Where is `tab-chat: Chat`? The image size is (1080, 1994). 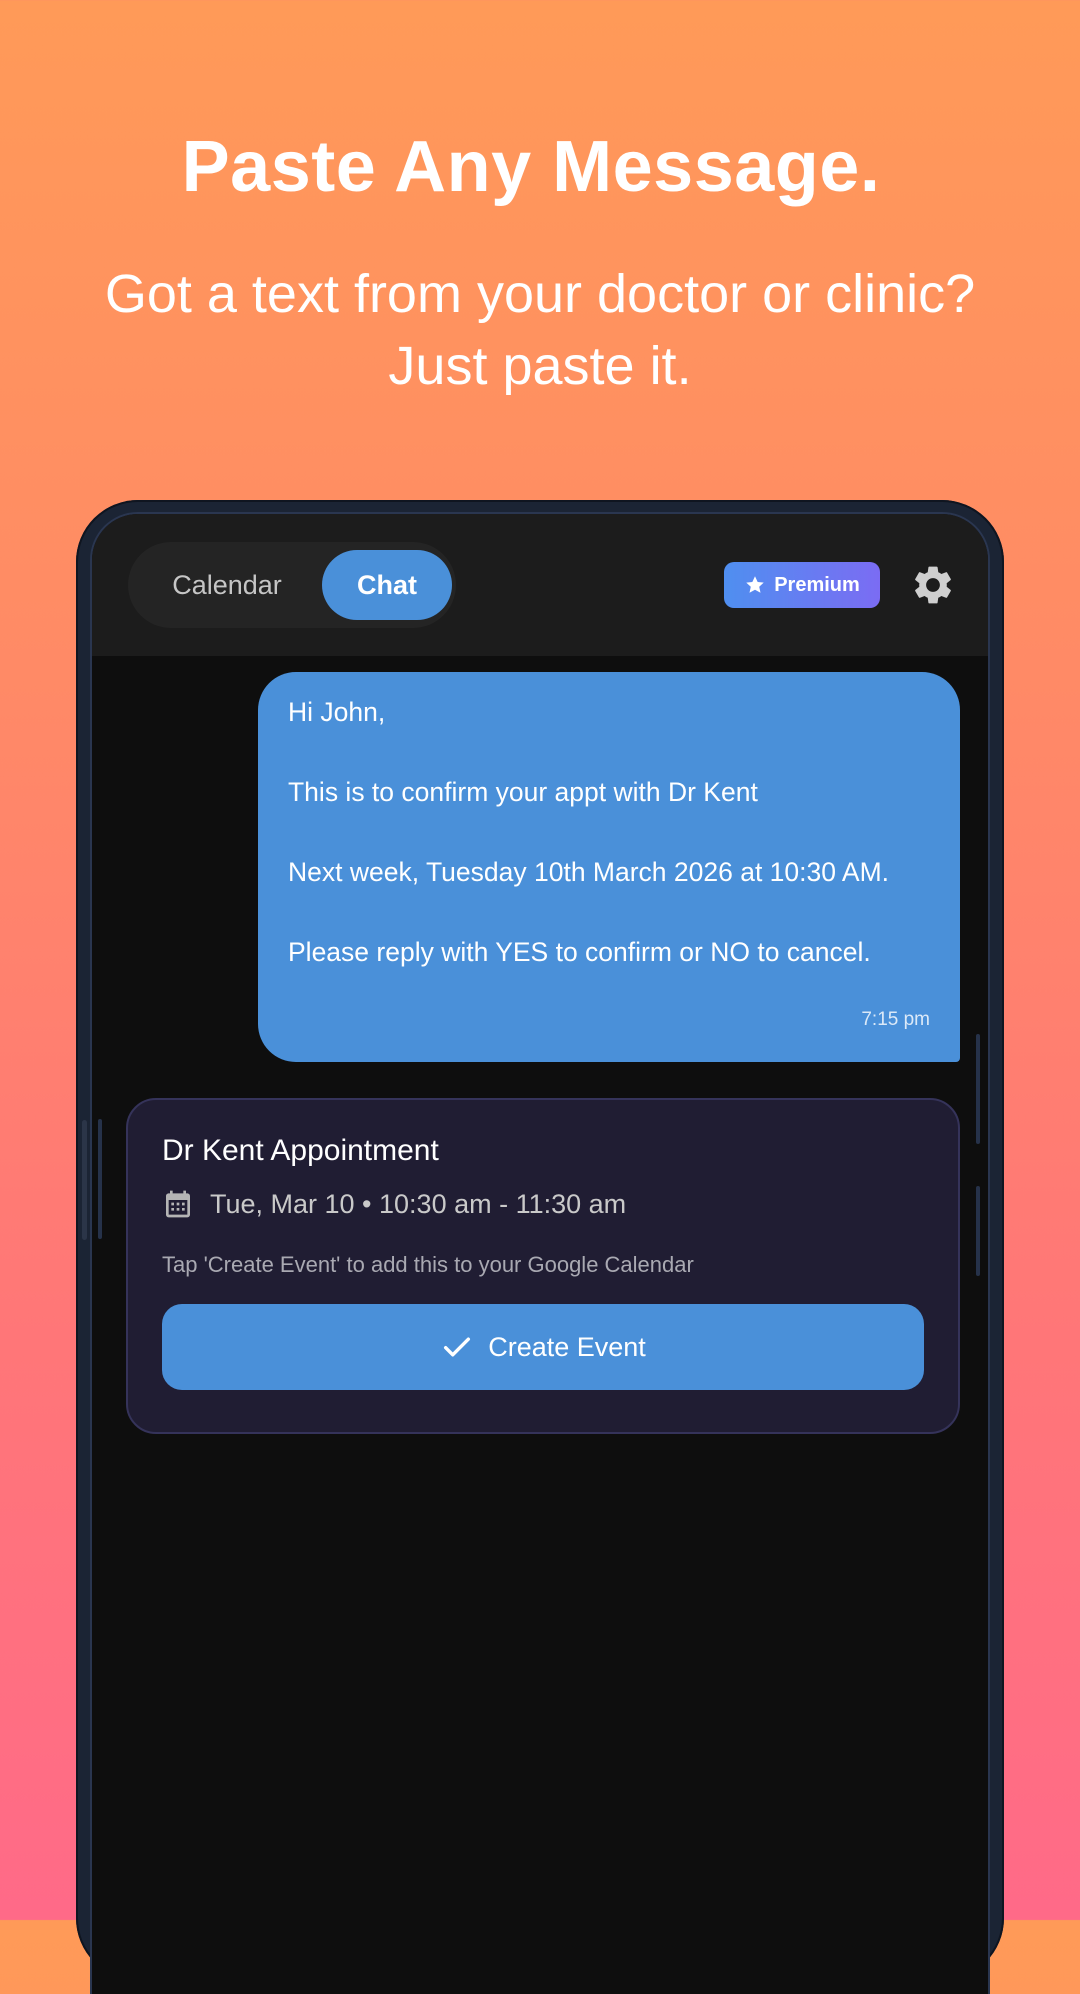 tab-chat: Chat is located at coordinates (387, 585).